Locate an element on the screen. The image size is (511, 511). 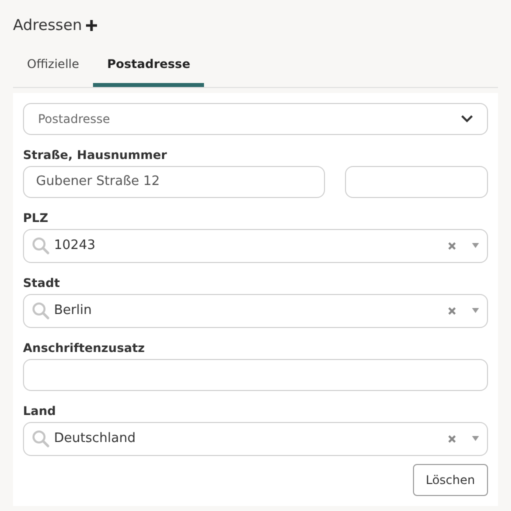
search-select-field: 10243 is located at coordinates (255, 245).